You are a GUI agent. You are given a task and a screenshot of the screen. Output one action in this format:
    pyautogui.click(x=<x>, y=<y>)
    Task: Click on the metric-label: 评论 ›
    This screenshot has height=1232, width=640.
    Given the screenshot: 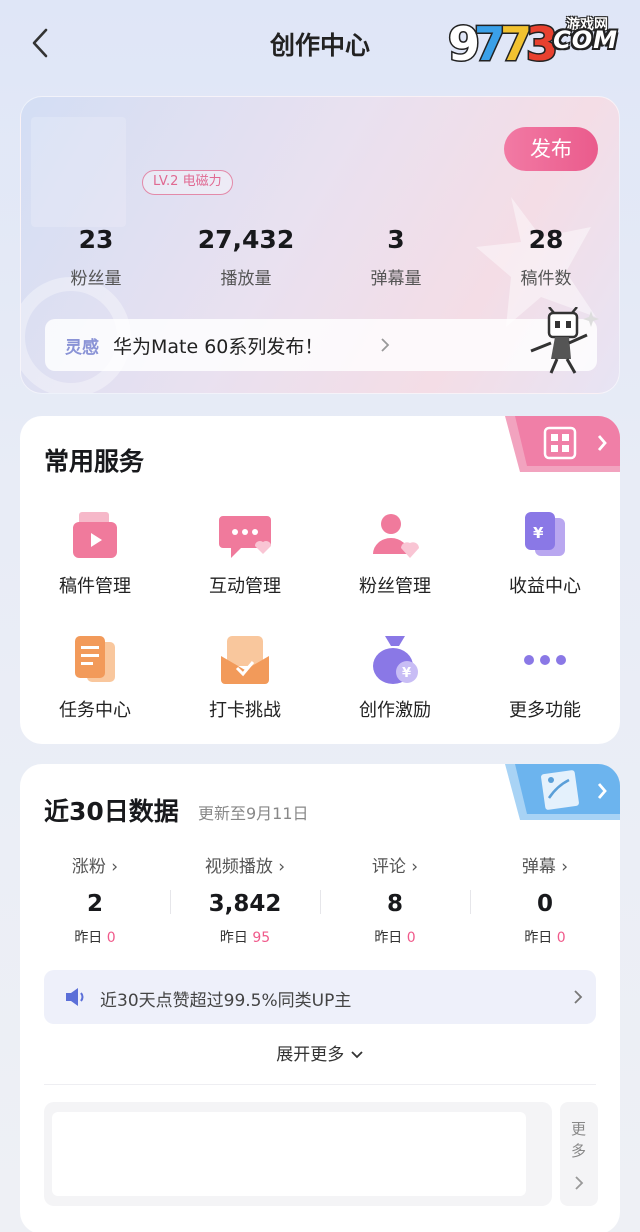 What is the action you would take?
    pyautogui.click(x=395, y=867)
    